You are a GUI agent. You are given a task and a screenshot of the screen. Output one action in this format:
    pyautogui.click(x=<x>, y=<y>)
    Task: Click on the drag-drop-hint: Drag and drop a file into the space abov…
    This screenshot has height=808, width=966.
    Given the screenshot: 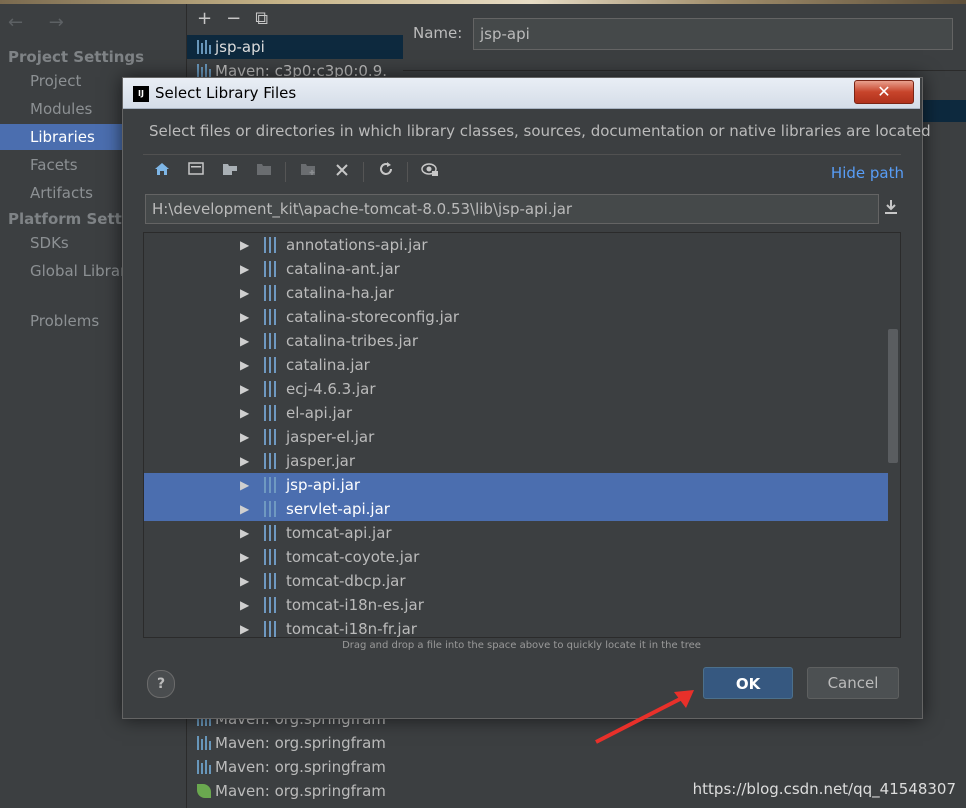 What is the action you would take?
    pyautogui.click(x=521, y=645)
    